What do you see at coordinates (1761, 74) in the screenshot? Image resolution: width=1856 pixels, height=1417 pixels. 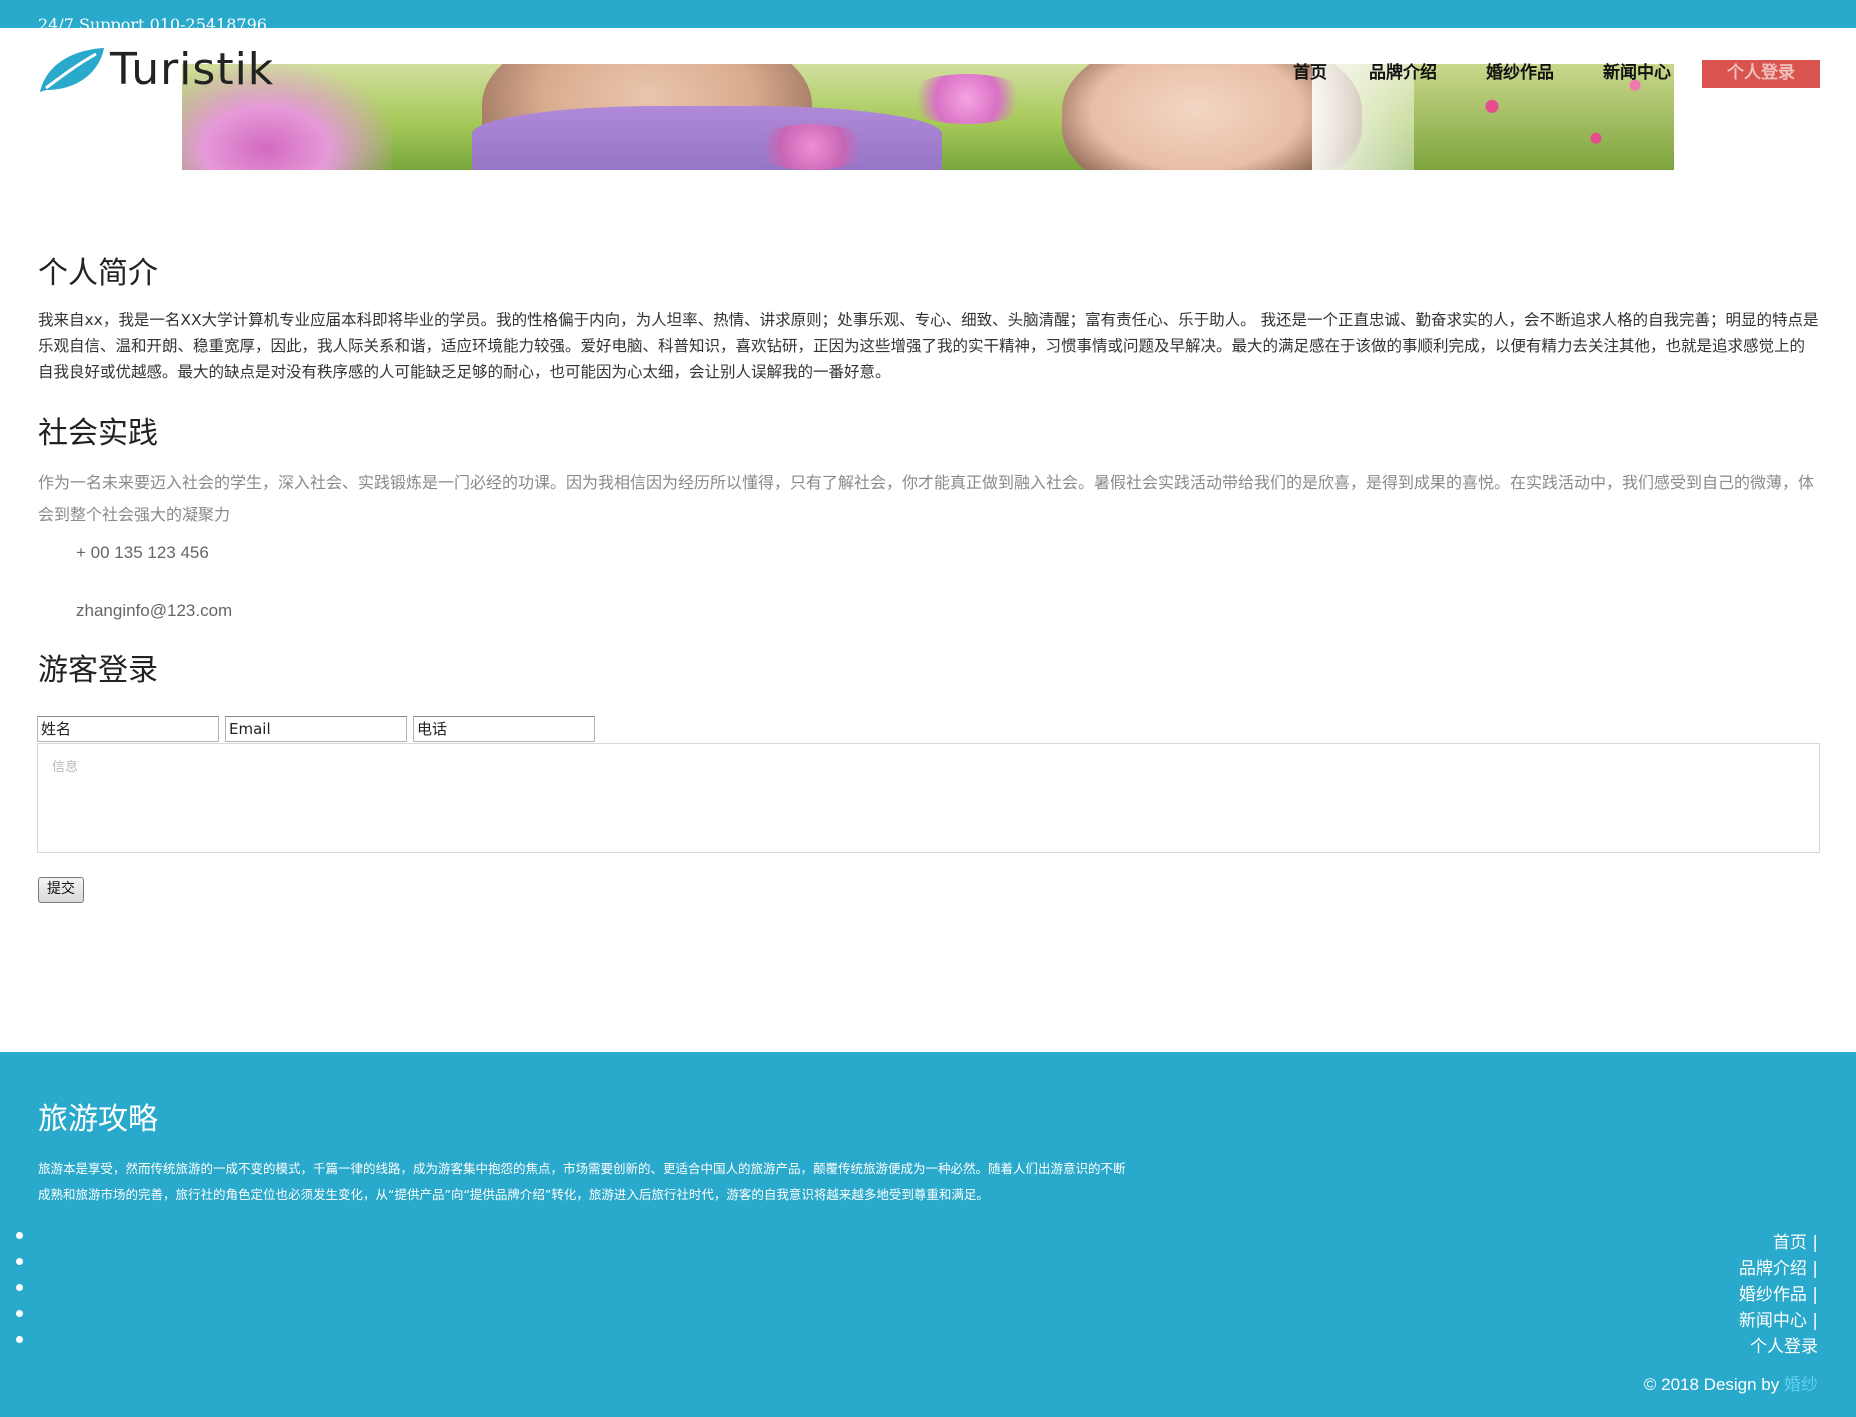 I see `login-button: 个人登录` at bounding box center [1761, 74].